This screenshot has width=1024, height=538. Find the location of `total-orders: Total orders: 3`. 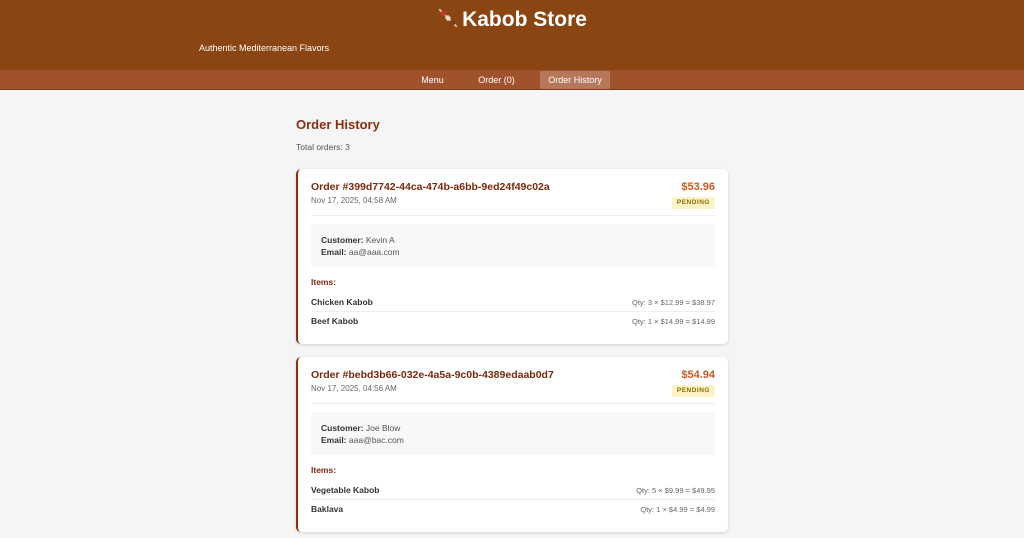

total-orders: Total orders: 3 is located at coordinates (323, 147).